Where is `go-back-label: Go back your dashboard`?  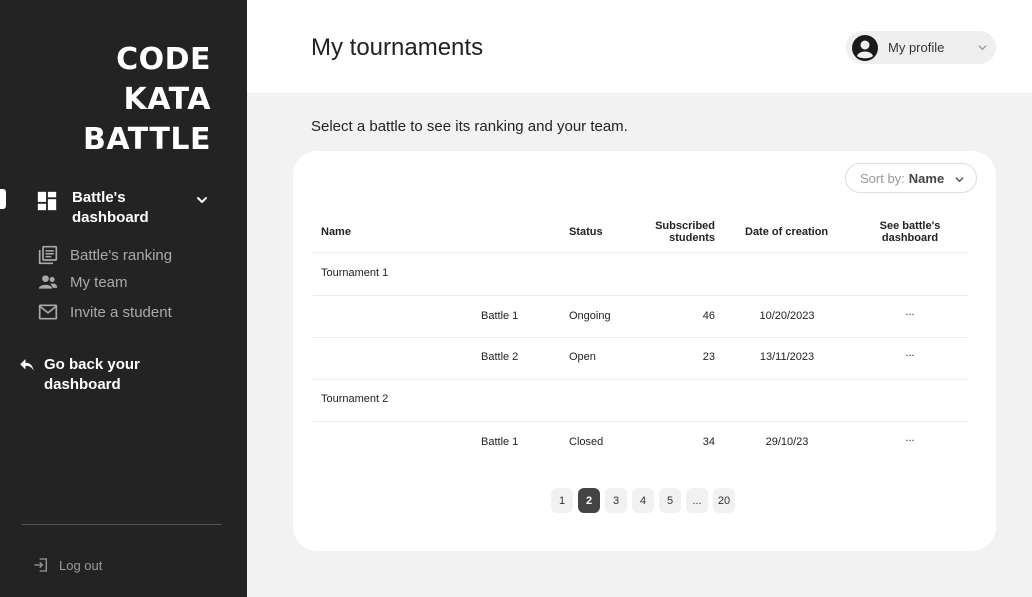 go-back-label: Go back your dashboard is located at coordinates (92, 374).